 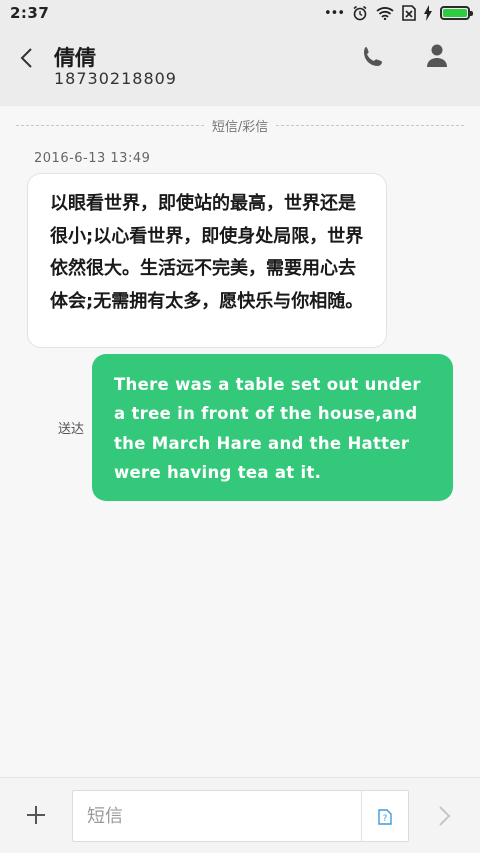 I want to click on send-arrow-icon, so click(x=444, y=816).